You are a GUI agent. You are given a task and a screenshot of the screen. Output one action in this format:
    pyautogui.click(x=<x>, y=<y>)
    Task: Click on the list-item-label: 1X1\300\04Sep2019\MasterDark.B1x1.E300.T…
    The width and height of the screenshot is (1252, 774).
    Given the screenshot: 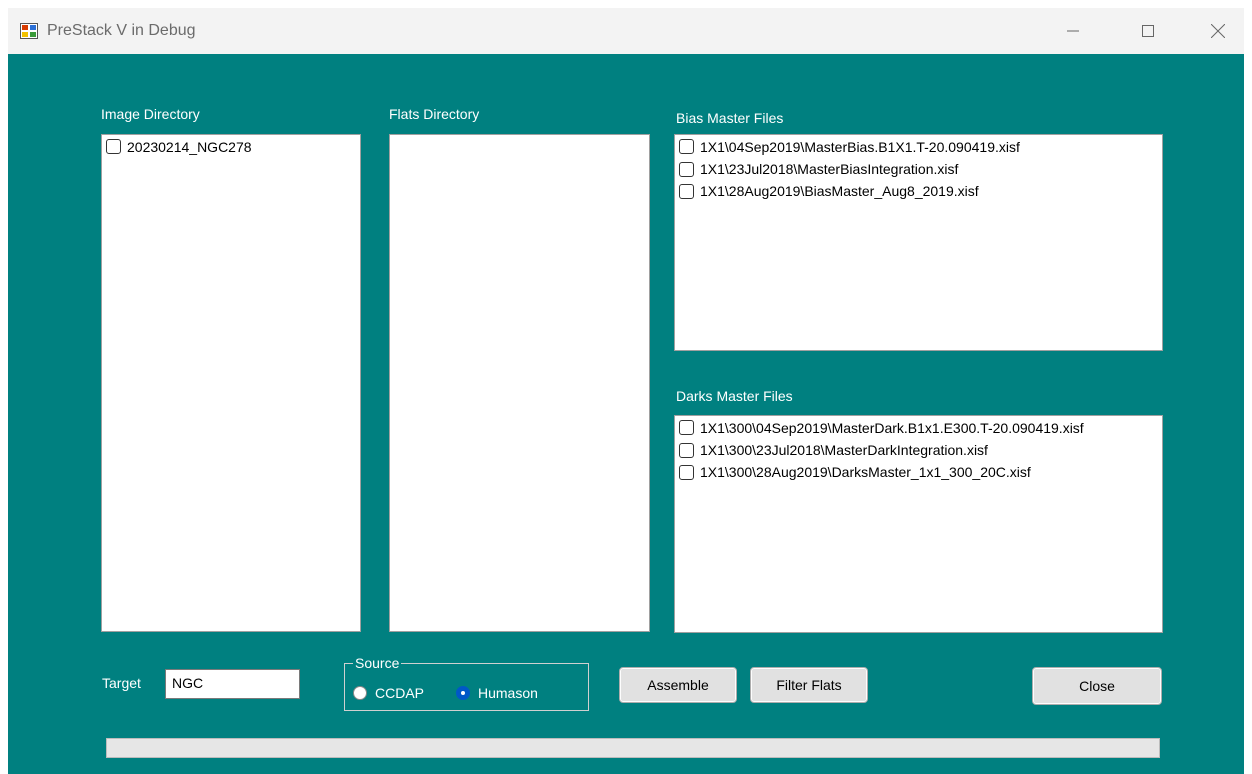 What is the action you would take?
    pyautogui.click(x=892, y=427)
    